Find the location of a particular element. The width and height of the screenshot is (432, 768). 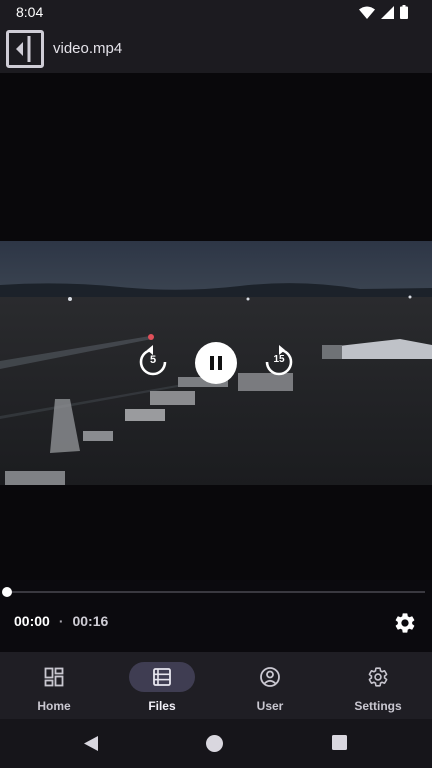

nav-item-home: Home is located at coordinates (54, 685).